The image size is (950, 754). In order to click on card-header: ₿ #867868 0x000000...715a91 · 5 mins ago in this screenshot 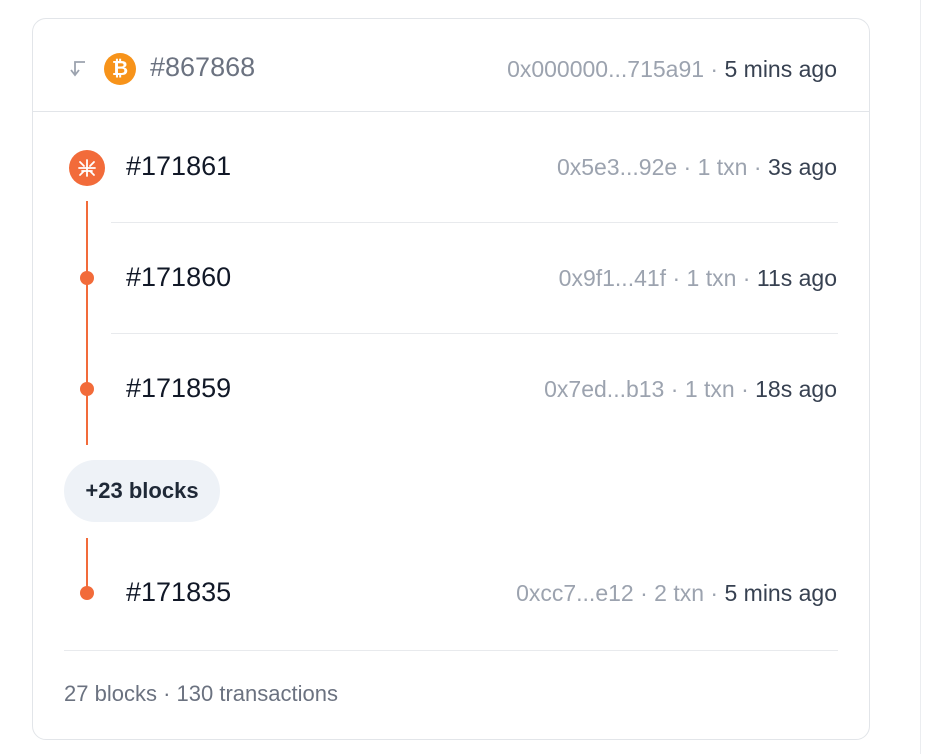, I will do `click(451, 65)`.